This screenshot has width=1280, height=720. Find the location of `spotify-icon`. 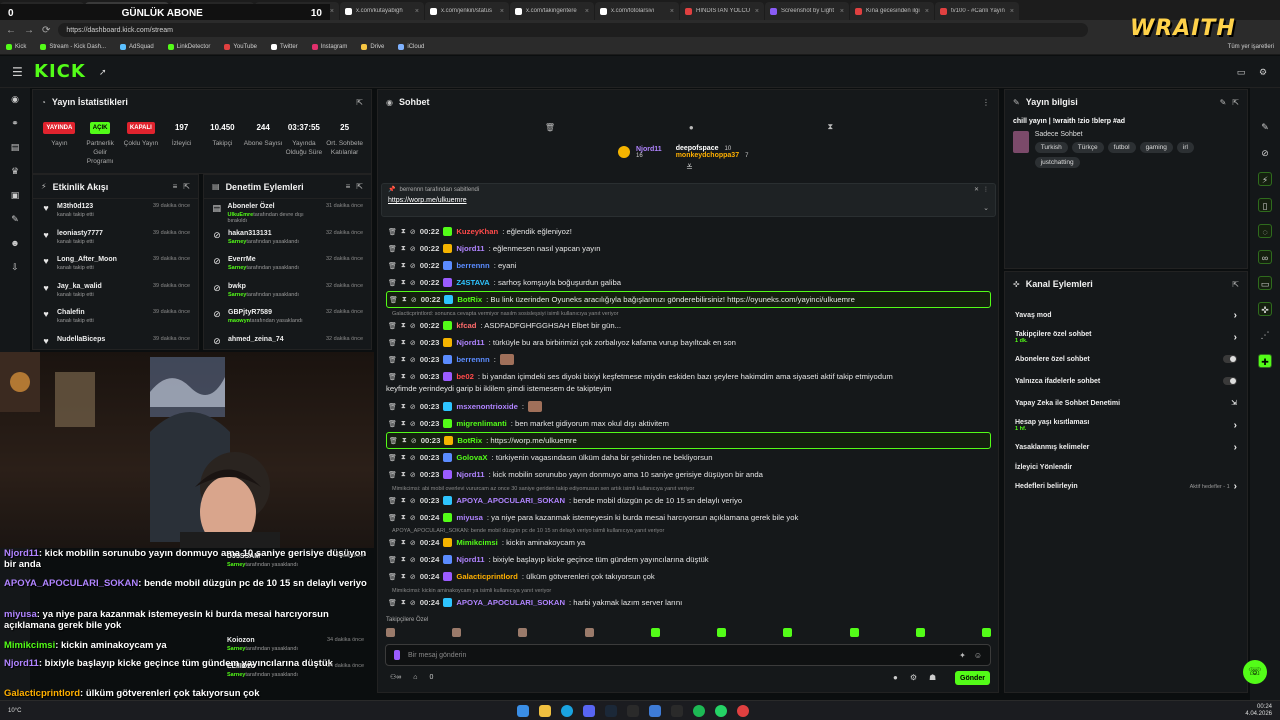

spotify-icon is located at coordinates (699, 710).